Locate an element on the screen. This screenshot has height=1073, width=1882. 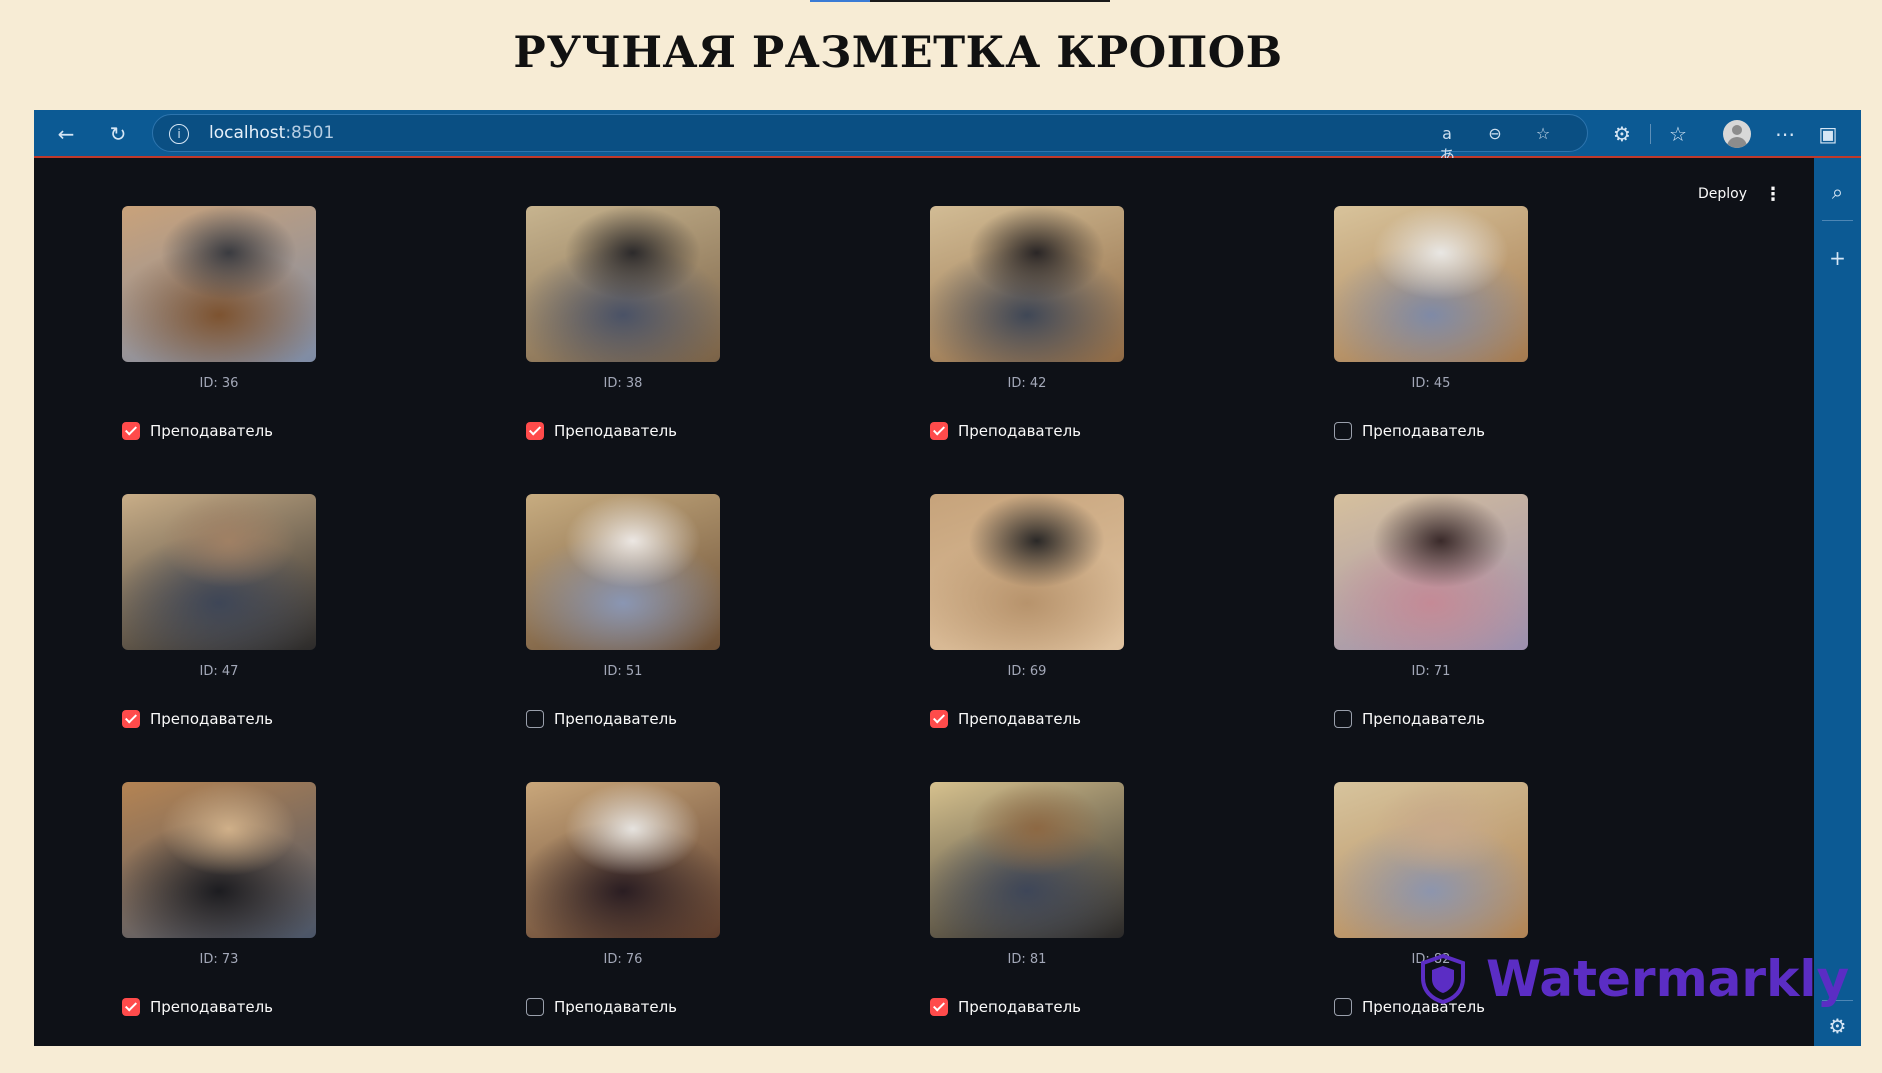
crop-id-label: ID: 47 is located at coordinates (219, 671).